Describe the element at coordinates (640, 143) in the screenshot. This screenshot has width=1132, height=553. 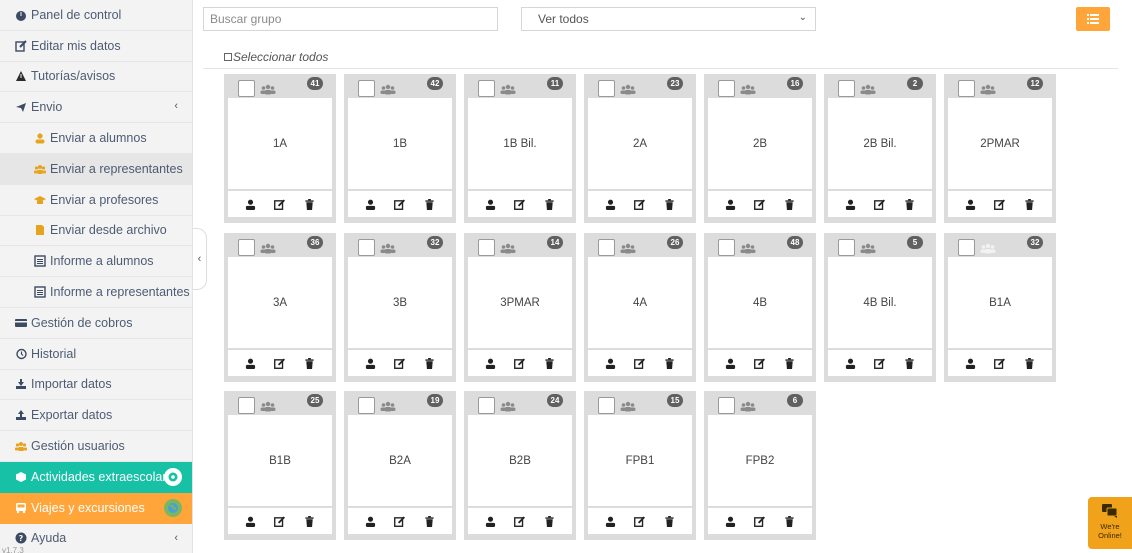
I see `group-card-body: 2A` at that location.